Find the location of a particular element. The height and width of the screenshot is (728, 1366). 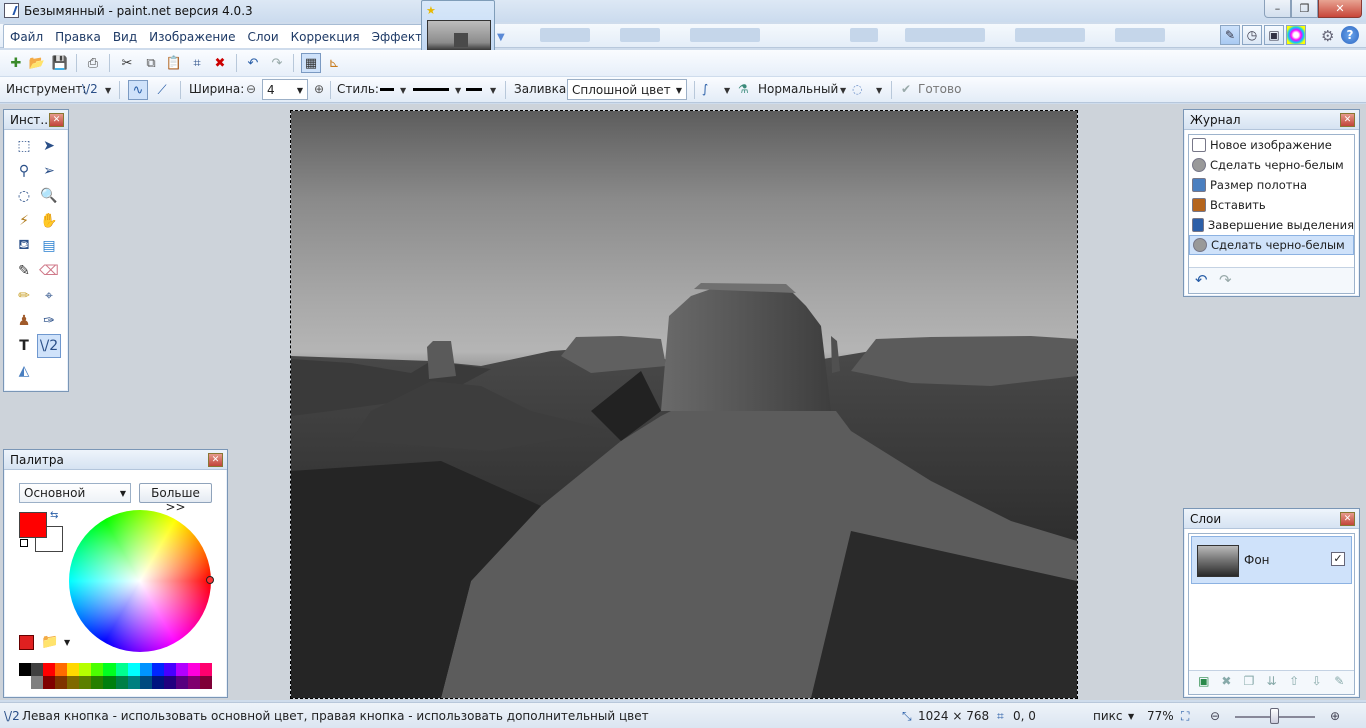

save-icon: 💾 is located at coordinates (60, 63).